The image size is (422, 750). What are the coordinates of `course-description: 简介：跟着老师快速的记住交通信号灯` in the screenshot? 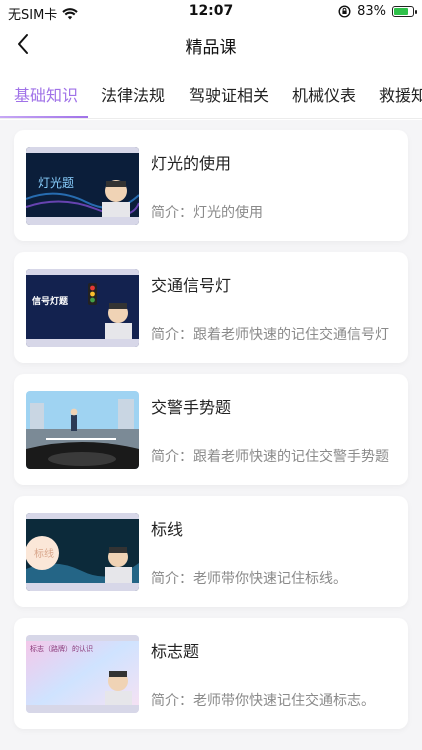 It's located at (276, 334).